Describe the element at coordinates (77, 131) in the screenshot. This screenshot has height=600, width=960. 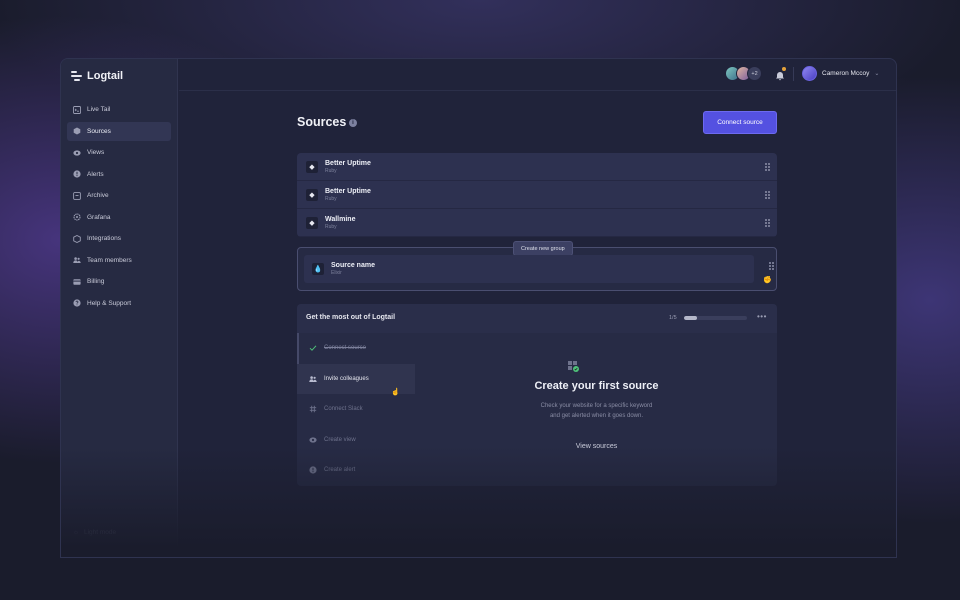
I see `cube-icon` at that location.